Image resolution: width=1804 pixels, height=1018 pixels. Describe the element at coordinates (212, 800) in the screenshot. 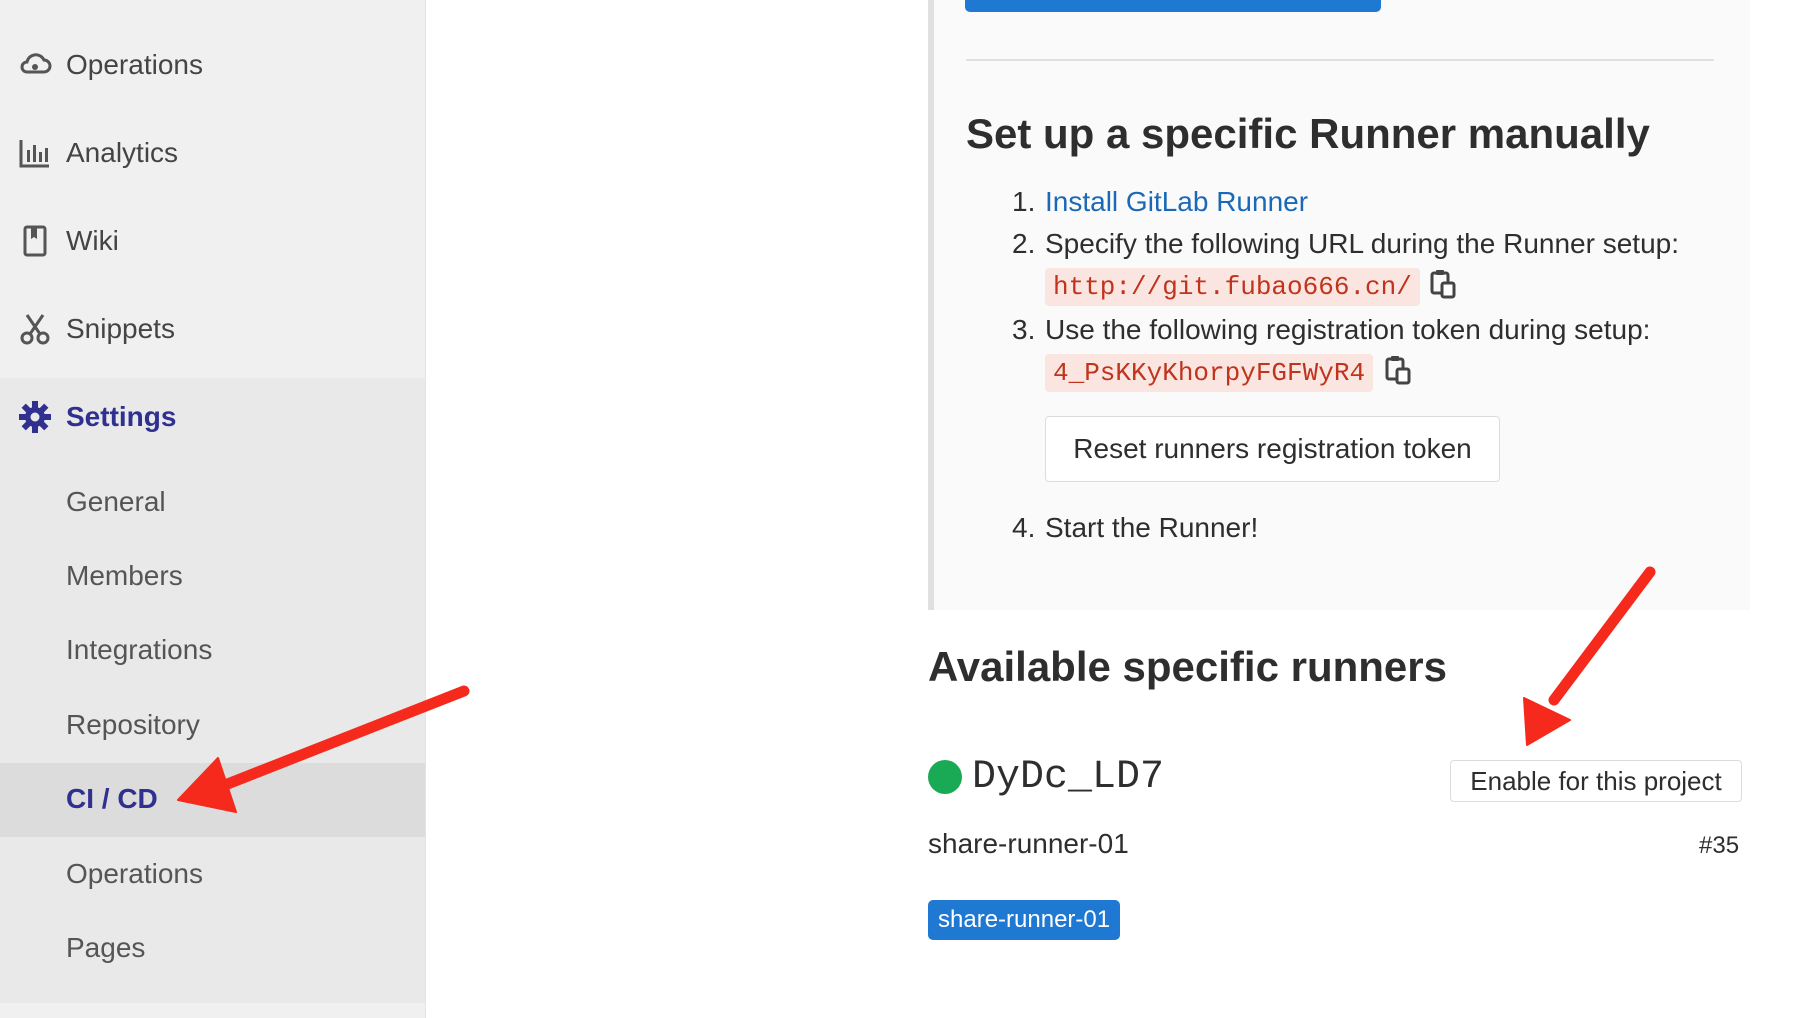

I see `sidebar-subitem-ci-cd: CI / CD` at that location.